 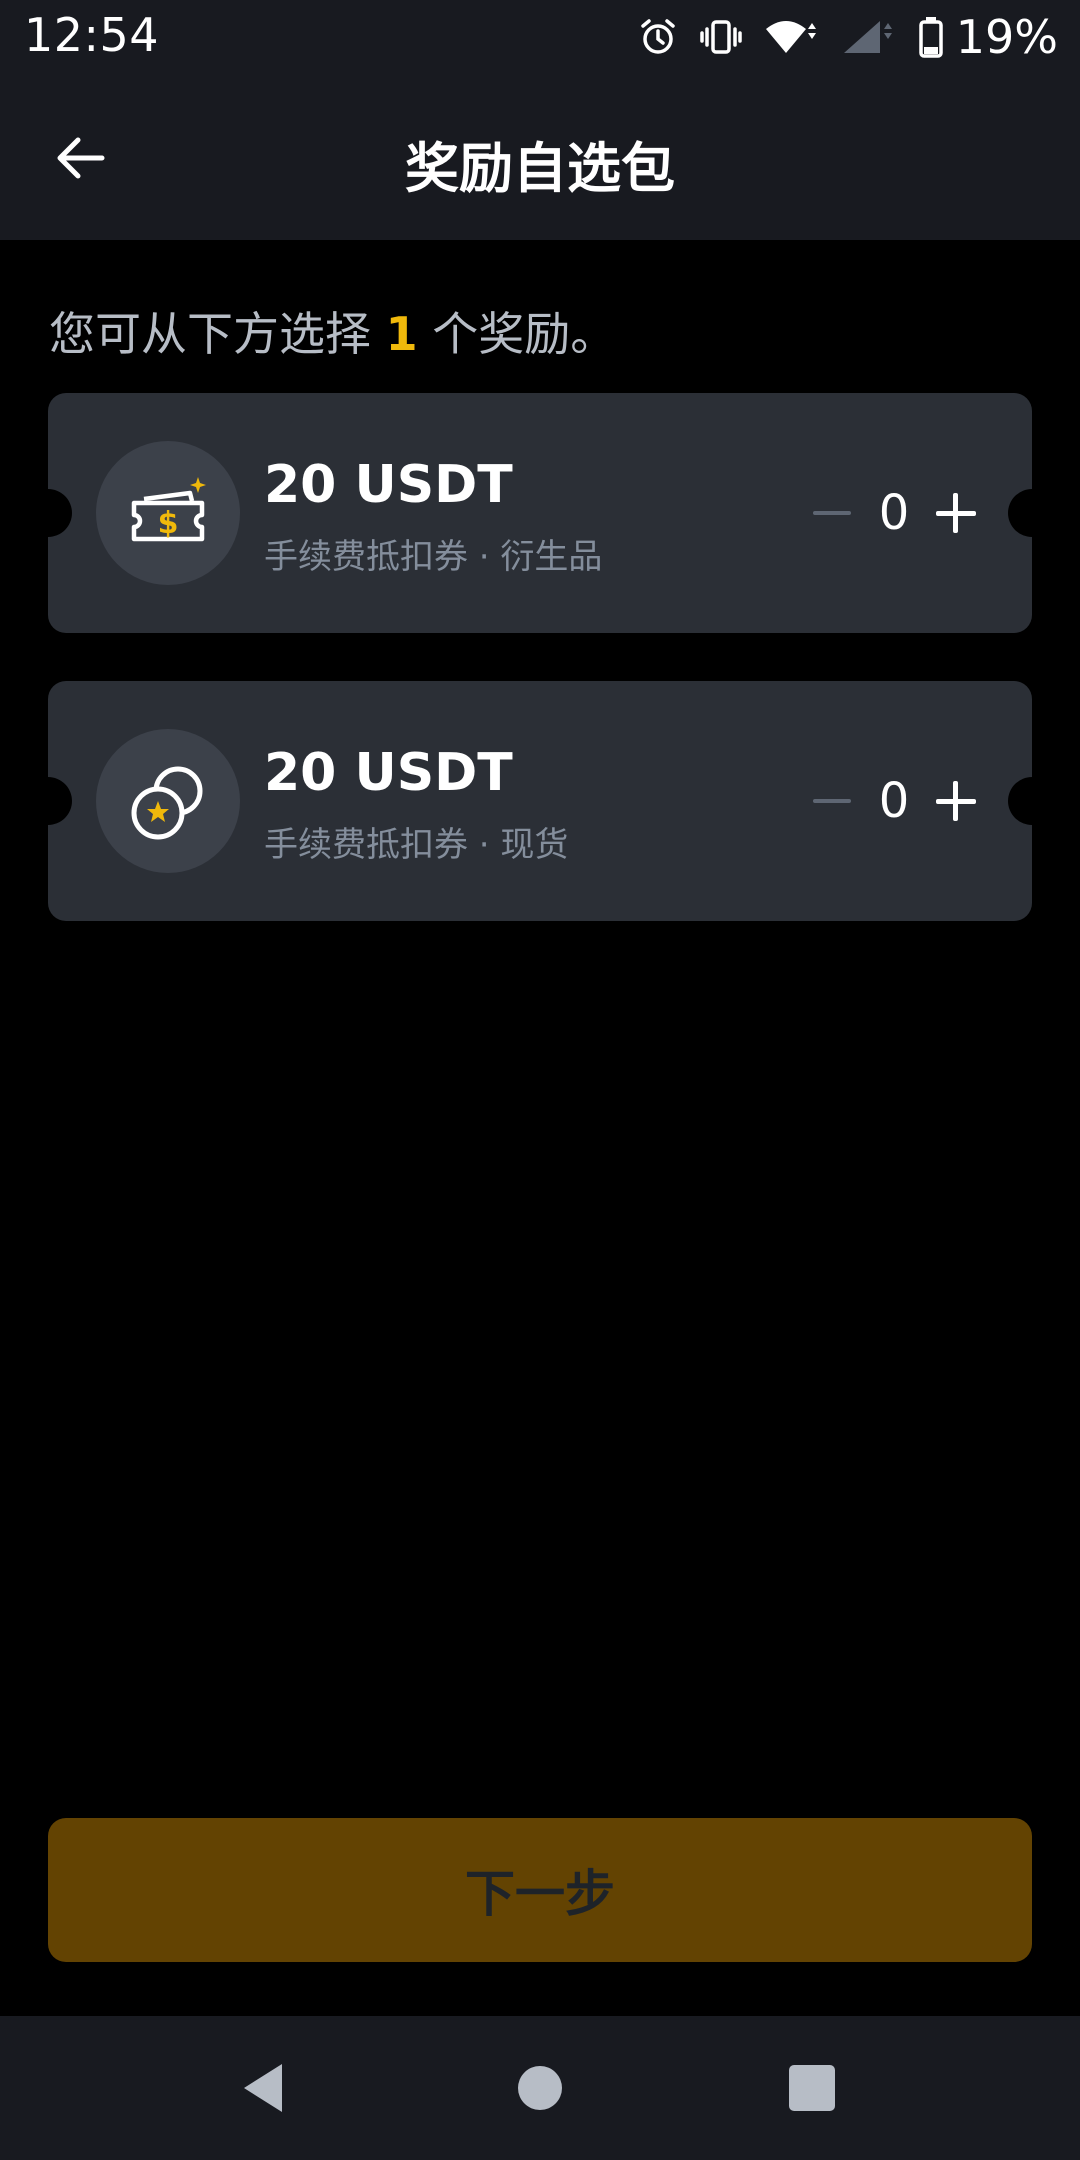 What do you see at coordinates (266, 2088) in the screenshot?
I see `back-triangle-icon` at bounding box center [266, 2088].